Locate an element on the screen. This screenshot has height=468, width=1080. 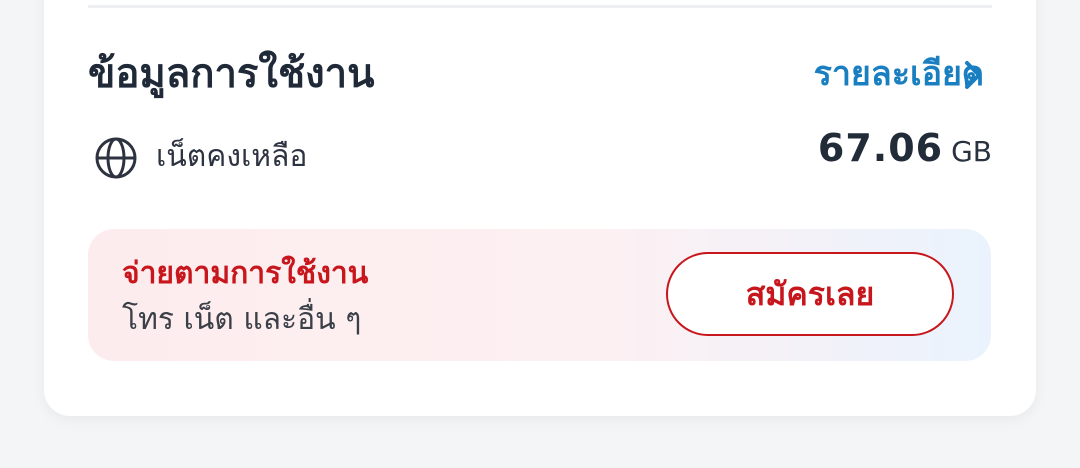
promo-subtitle: โทร เน็ต และอื่น ๆ is located at coordinates (242, 319).